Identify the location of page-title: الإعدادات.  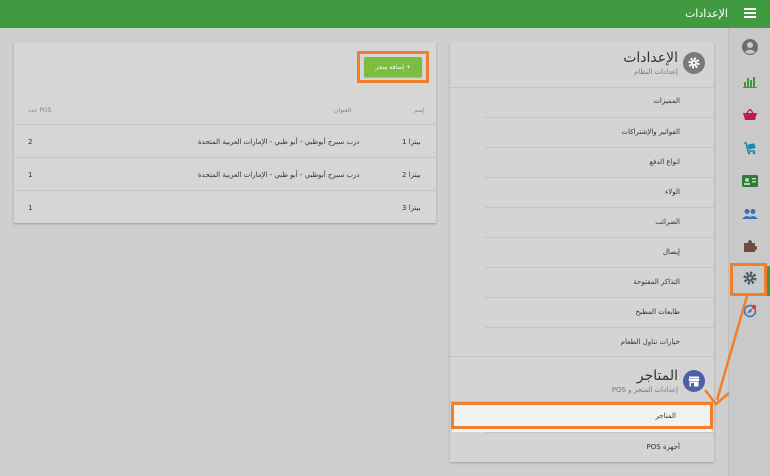
(706, 13).